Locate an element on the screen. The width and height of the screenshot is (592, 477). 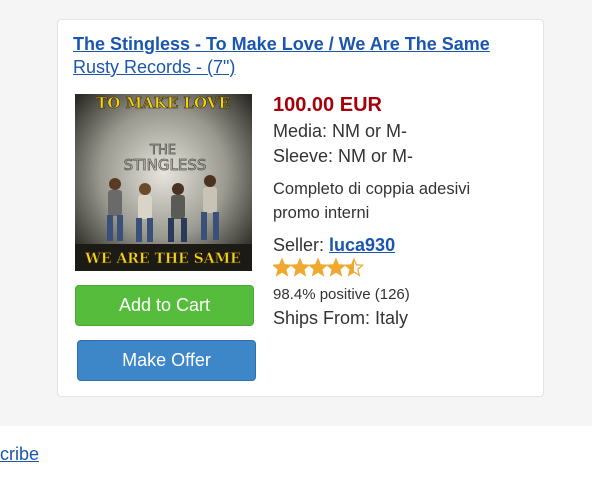
seller-name-link: luca930 is located at coordinates (362, 245).